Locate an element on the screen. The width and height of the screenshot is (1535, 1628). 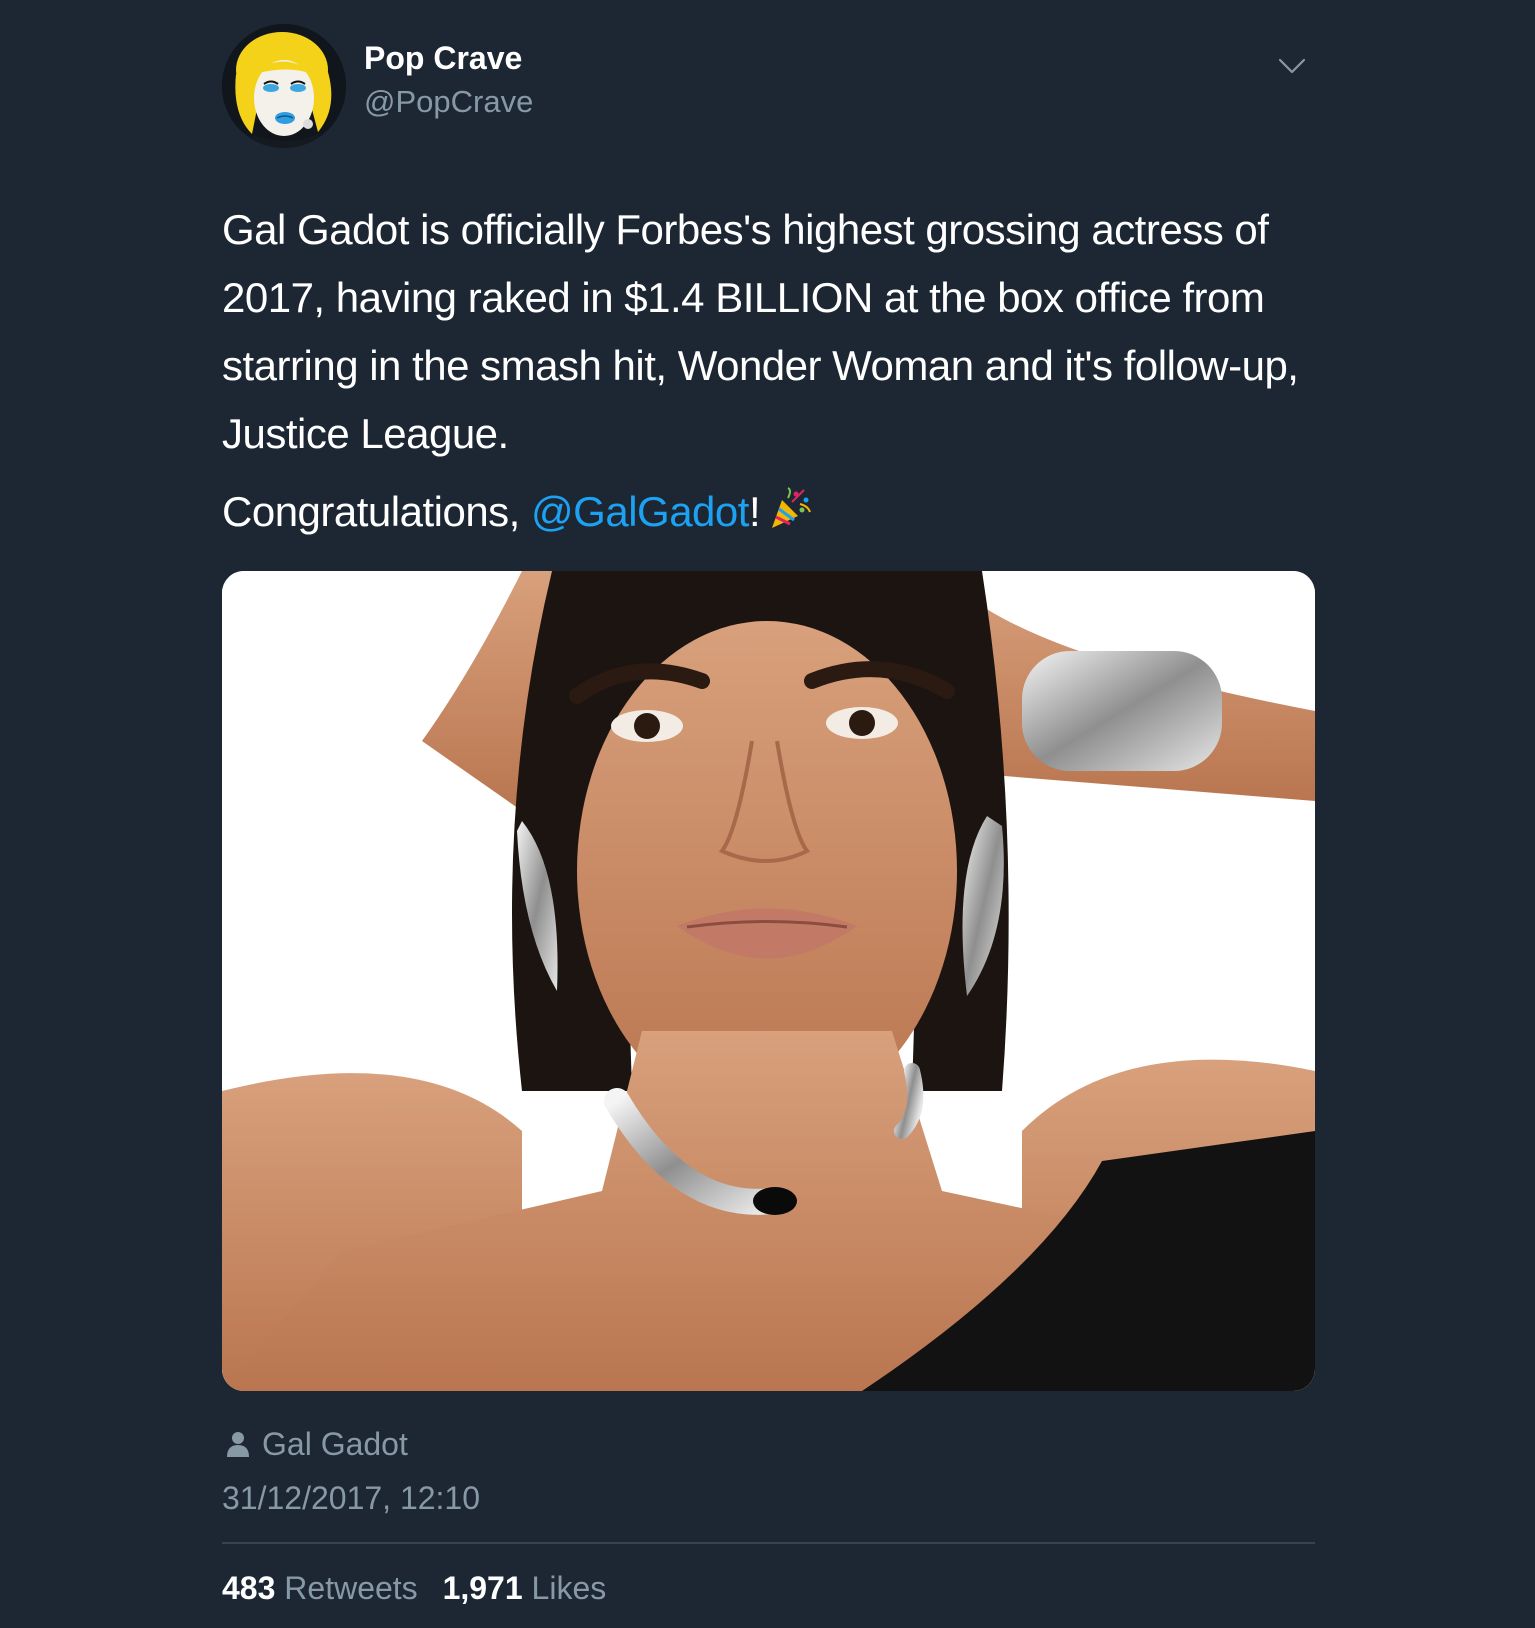
tweet-header: Pop Crave @PopCrave is located at coordinates (768, 86).